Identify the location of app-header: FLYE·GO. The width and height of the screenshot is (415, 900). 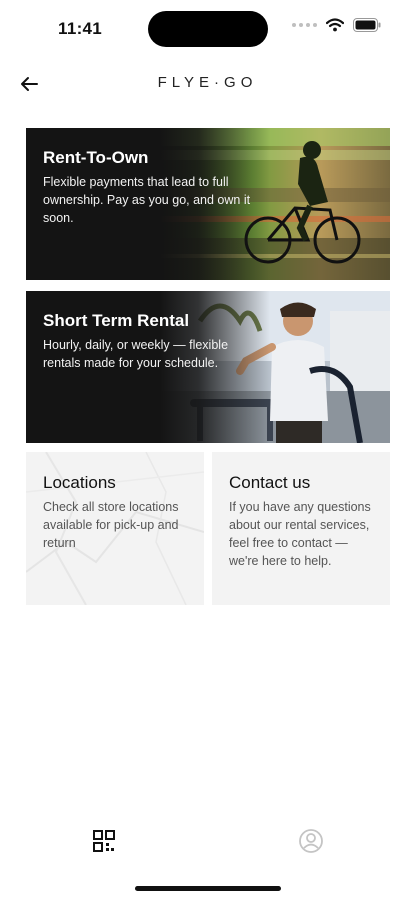
(207, 84).